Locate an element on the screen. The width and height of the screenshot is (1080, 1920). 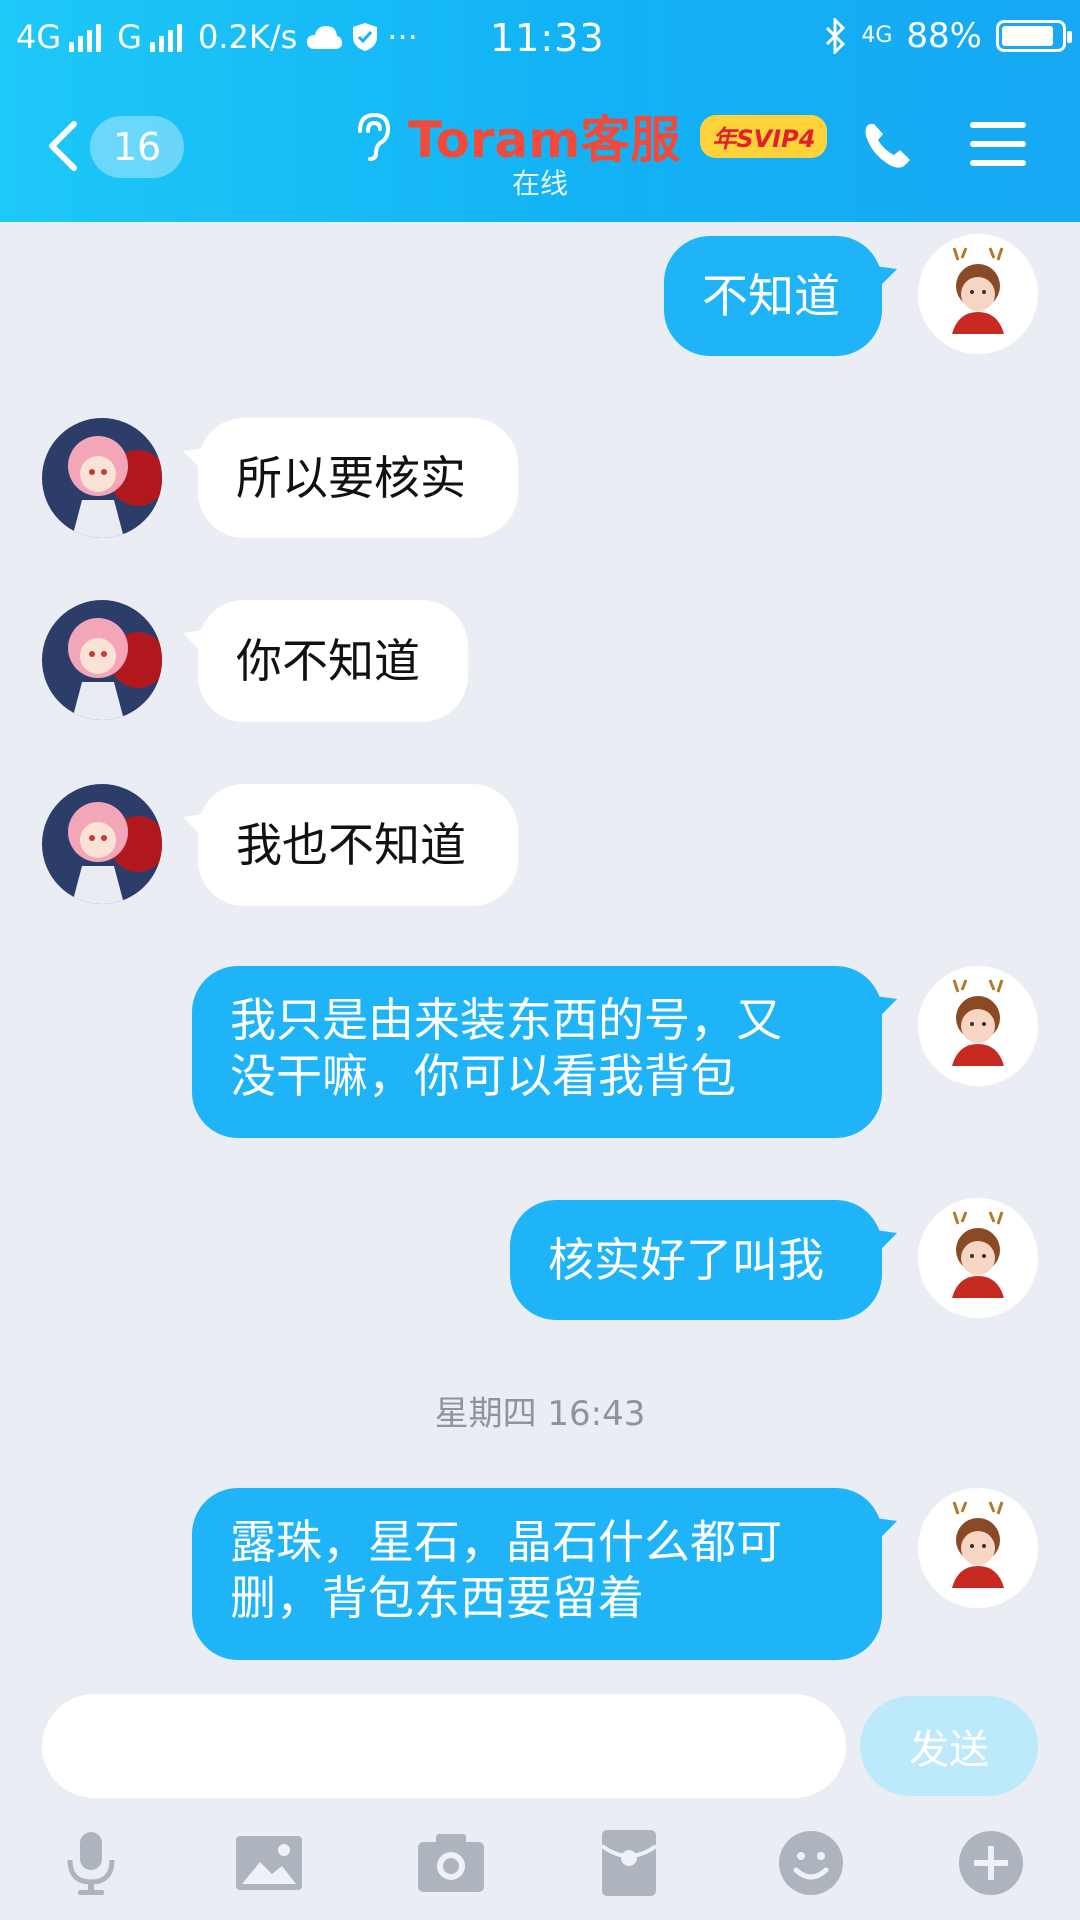
send-button: 发送 is located at coordinates (949, 1746).